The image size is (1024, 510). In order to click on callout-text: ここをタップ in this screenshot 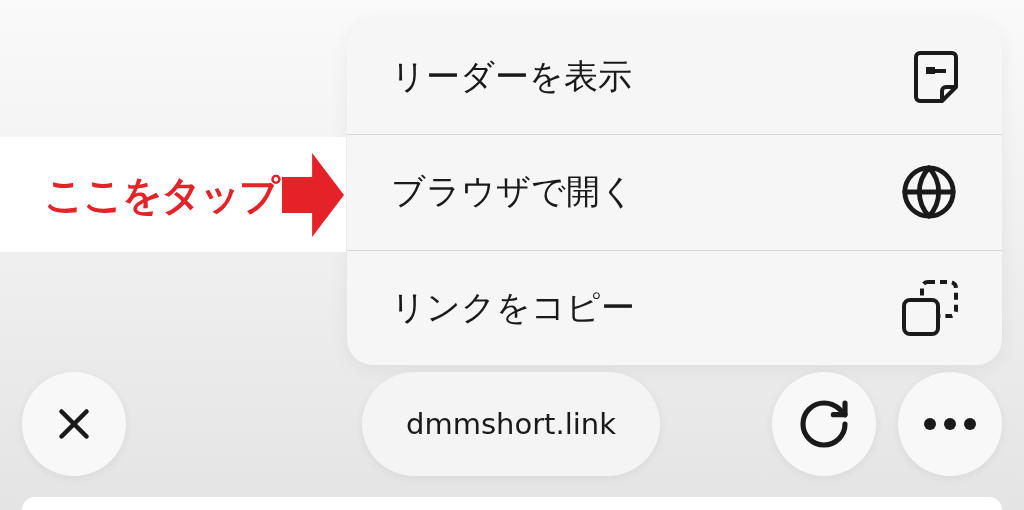, I will do `click(161, 195)`.